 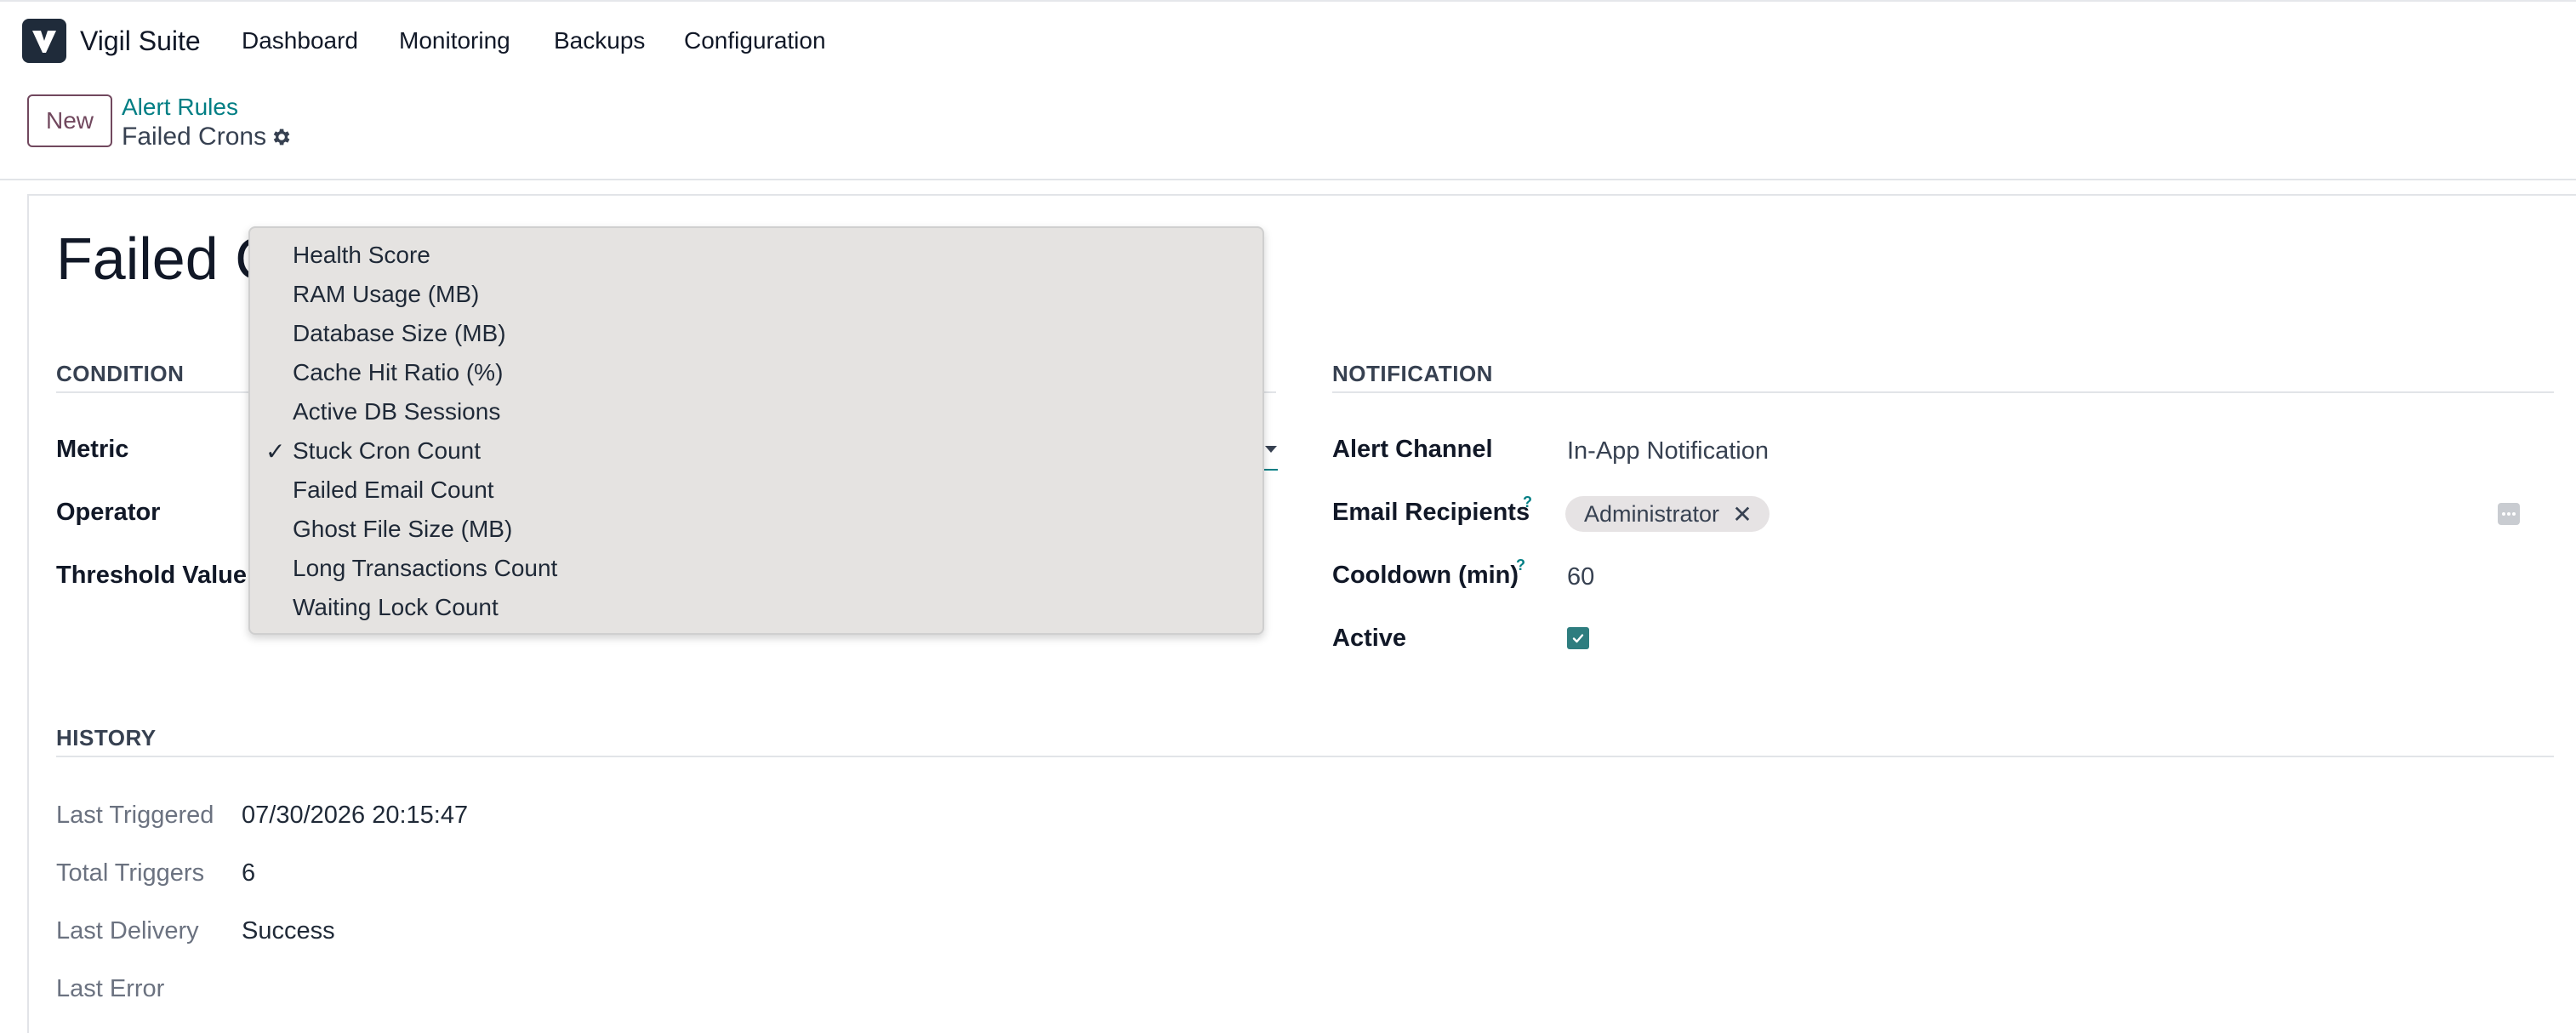 What do you see at coordinates (281, 137) in the screenshot?
I see `gear-icon` at bounding box center [281, 137].